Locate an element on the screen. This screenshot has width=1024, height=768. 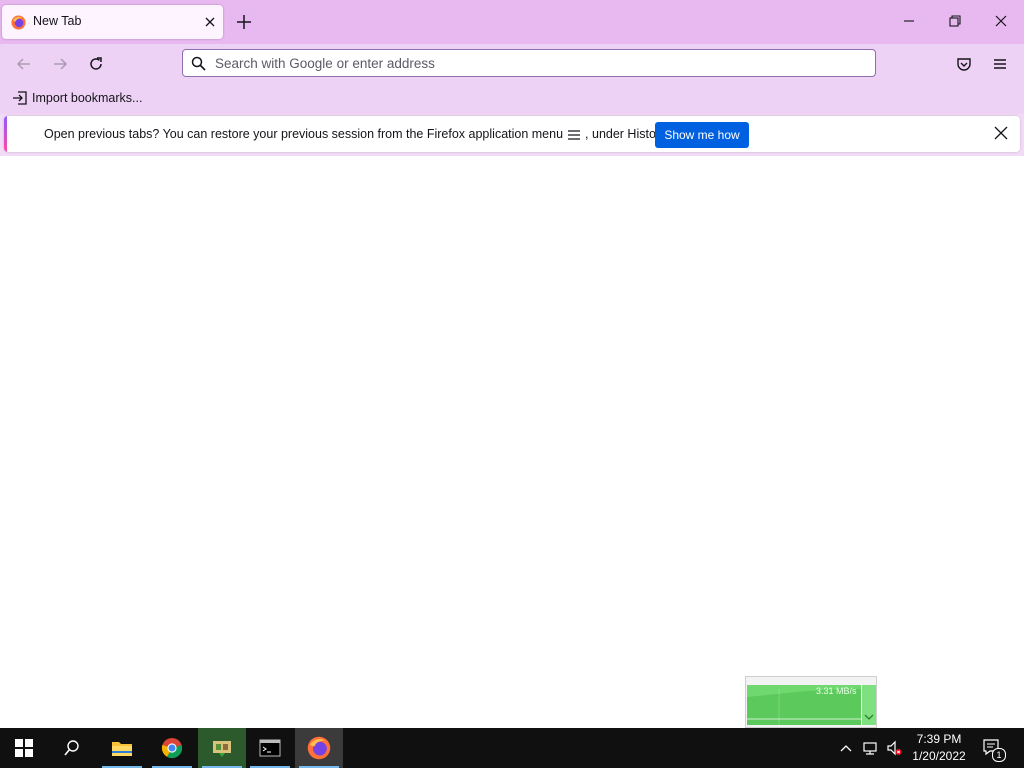
close-window-icon is located at coordinates (1001, 21).